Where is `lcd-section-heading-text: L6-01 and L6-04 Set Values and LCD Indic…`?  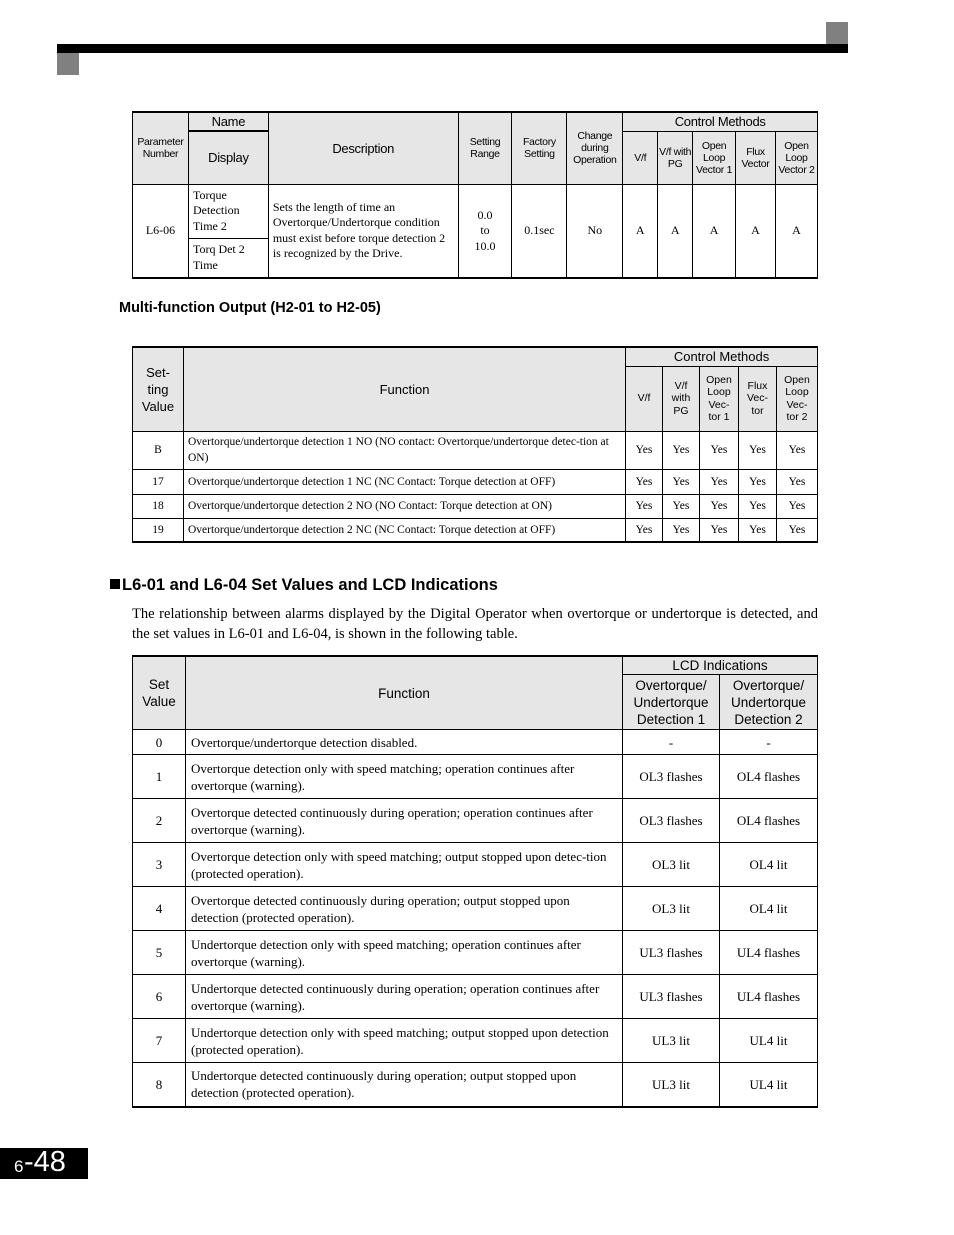 lcd-section-heading-text: L6-01 and L6-04 Set Values and LCD Indic… is located at coordinates (310, 585).